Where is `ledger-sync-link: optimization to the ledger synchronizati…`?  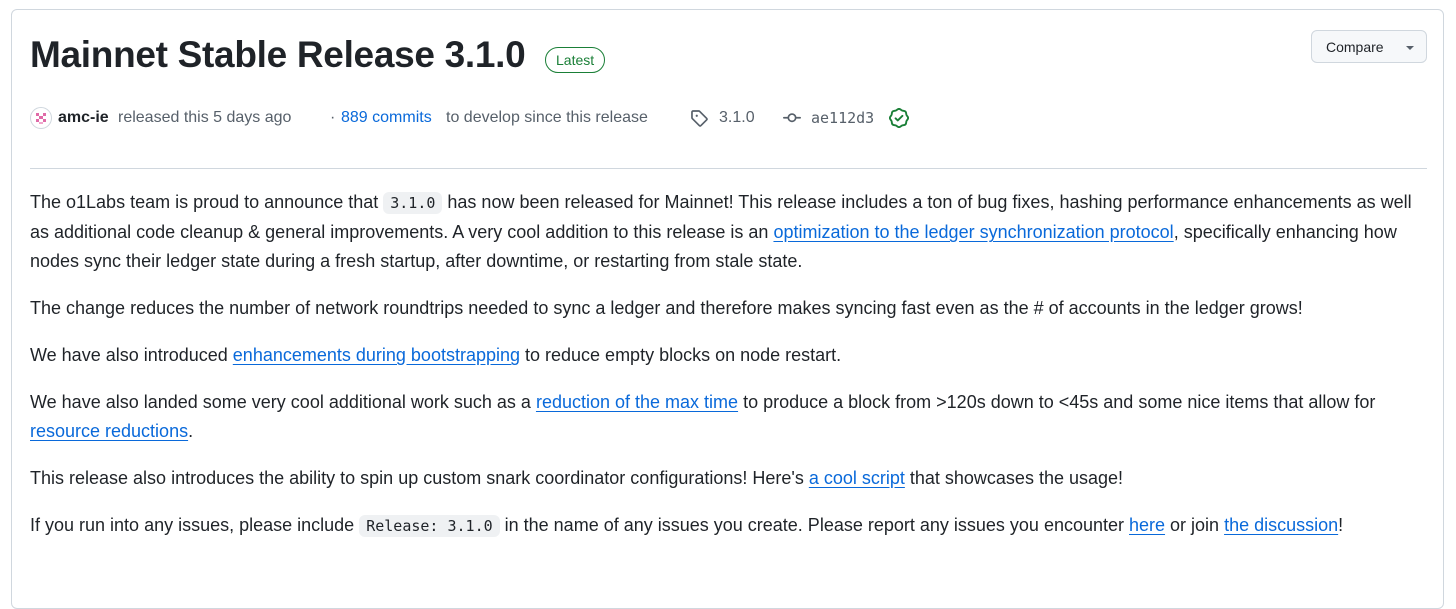 ledger-sync-link: optimization to the ledger synchronizati… is located at coordinates (973, 232).